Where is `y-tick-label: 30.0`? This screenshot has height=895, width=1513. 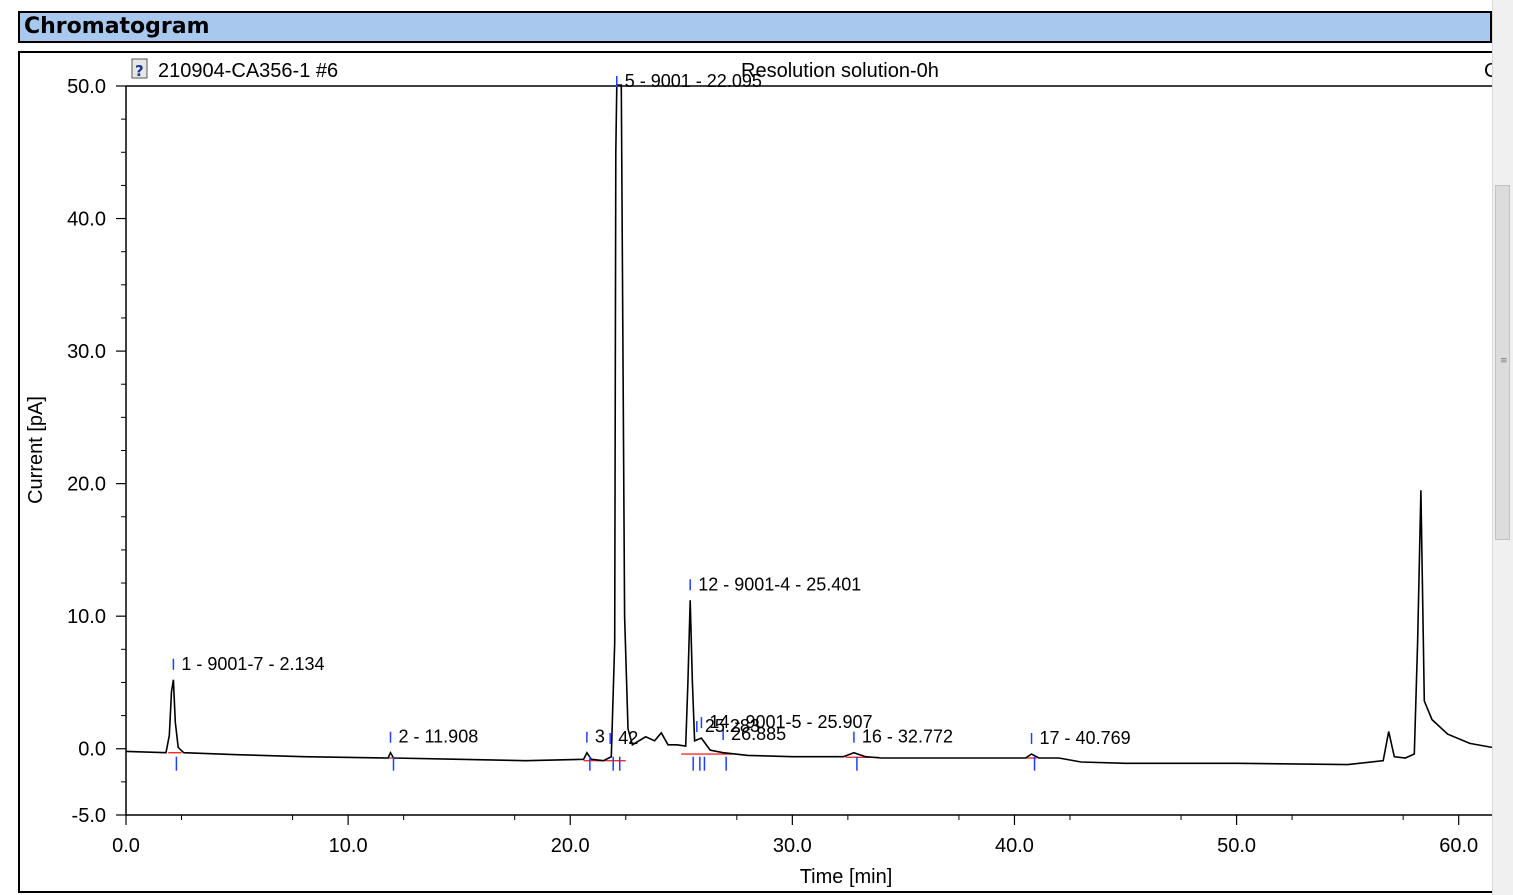
y-tick-label: 30.0 is located at coordinates (86, 352).